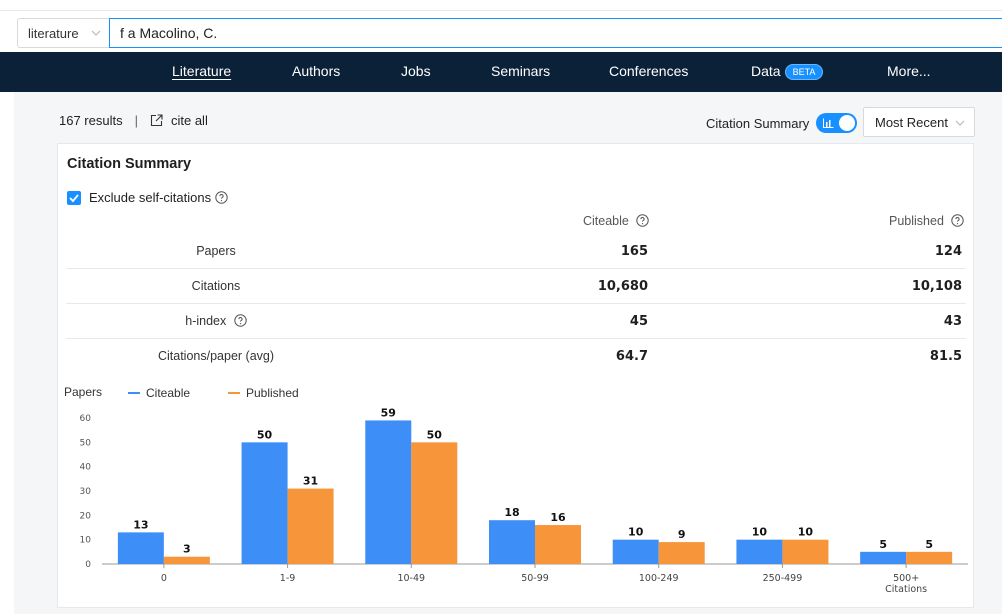 The height and width of the screenshot is (614, 1002). I want to click on x-tick-label: 10-49, so click(411, 578).